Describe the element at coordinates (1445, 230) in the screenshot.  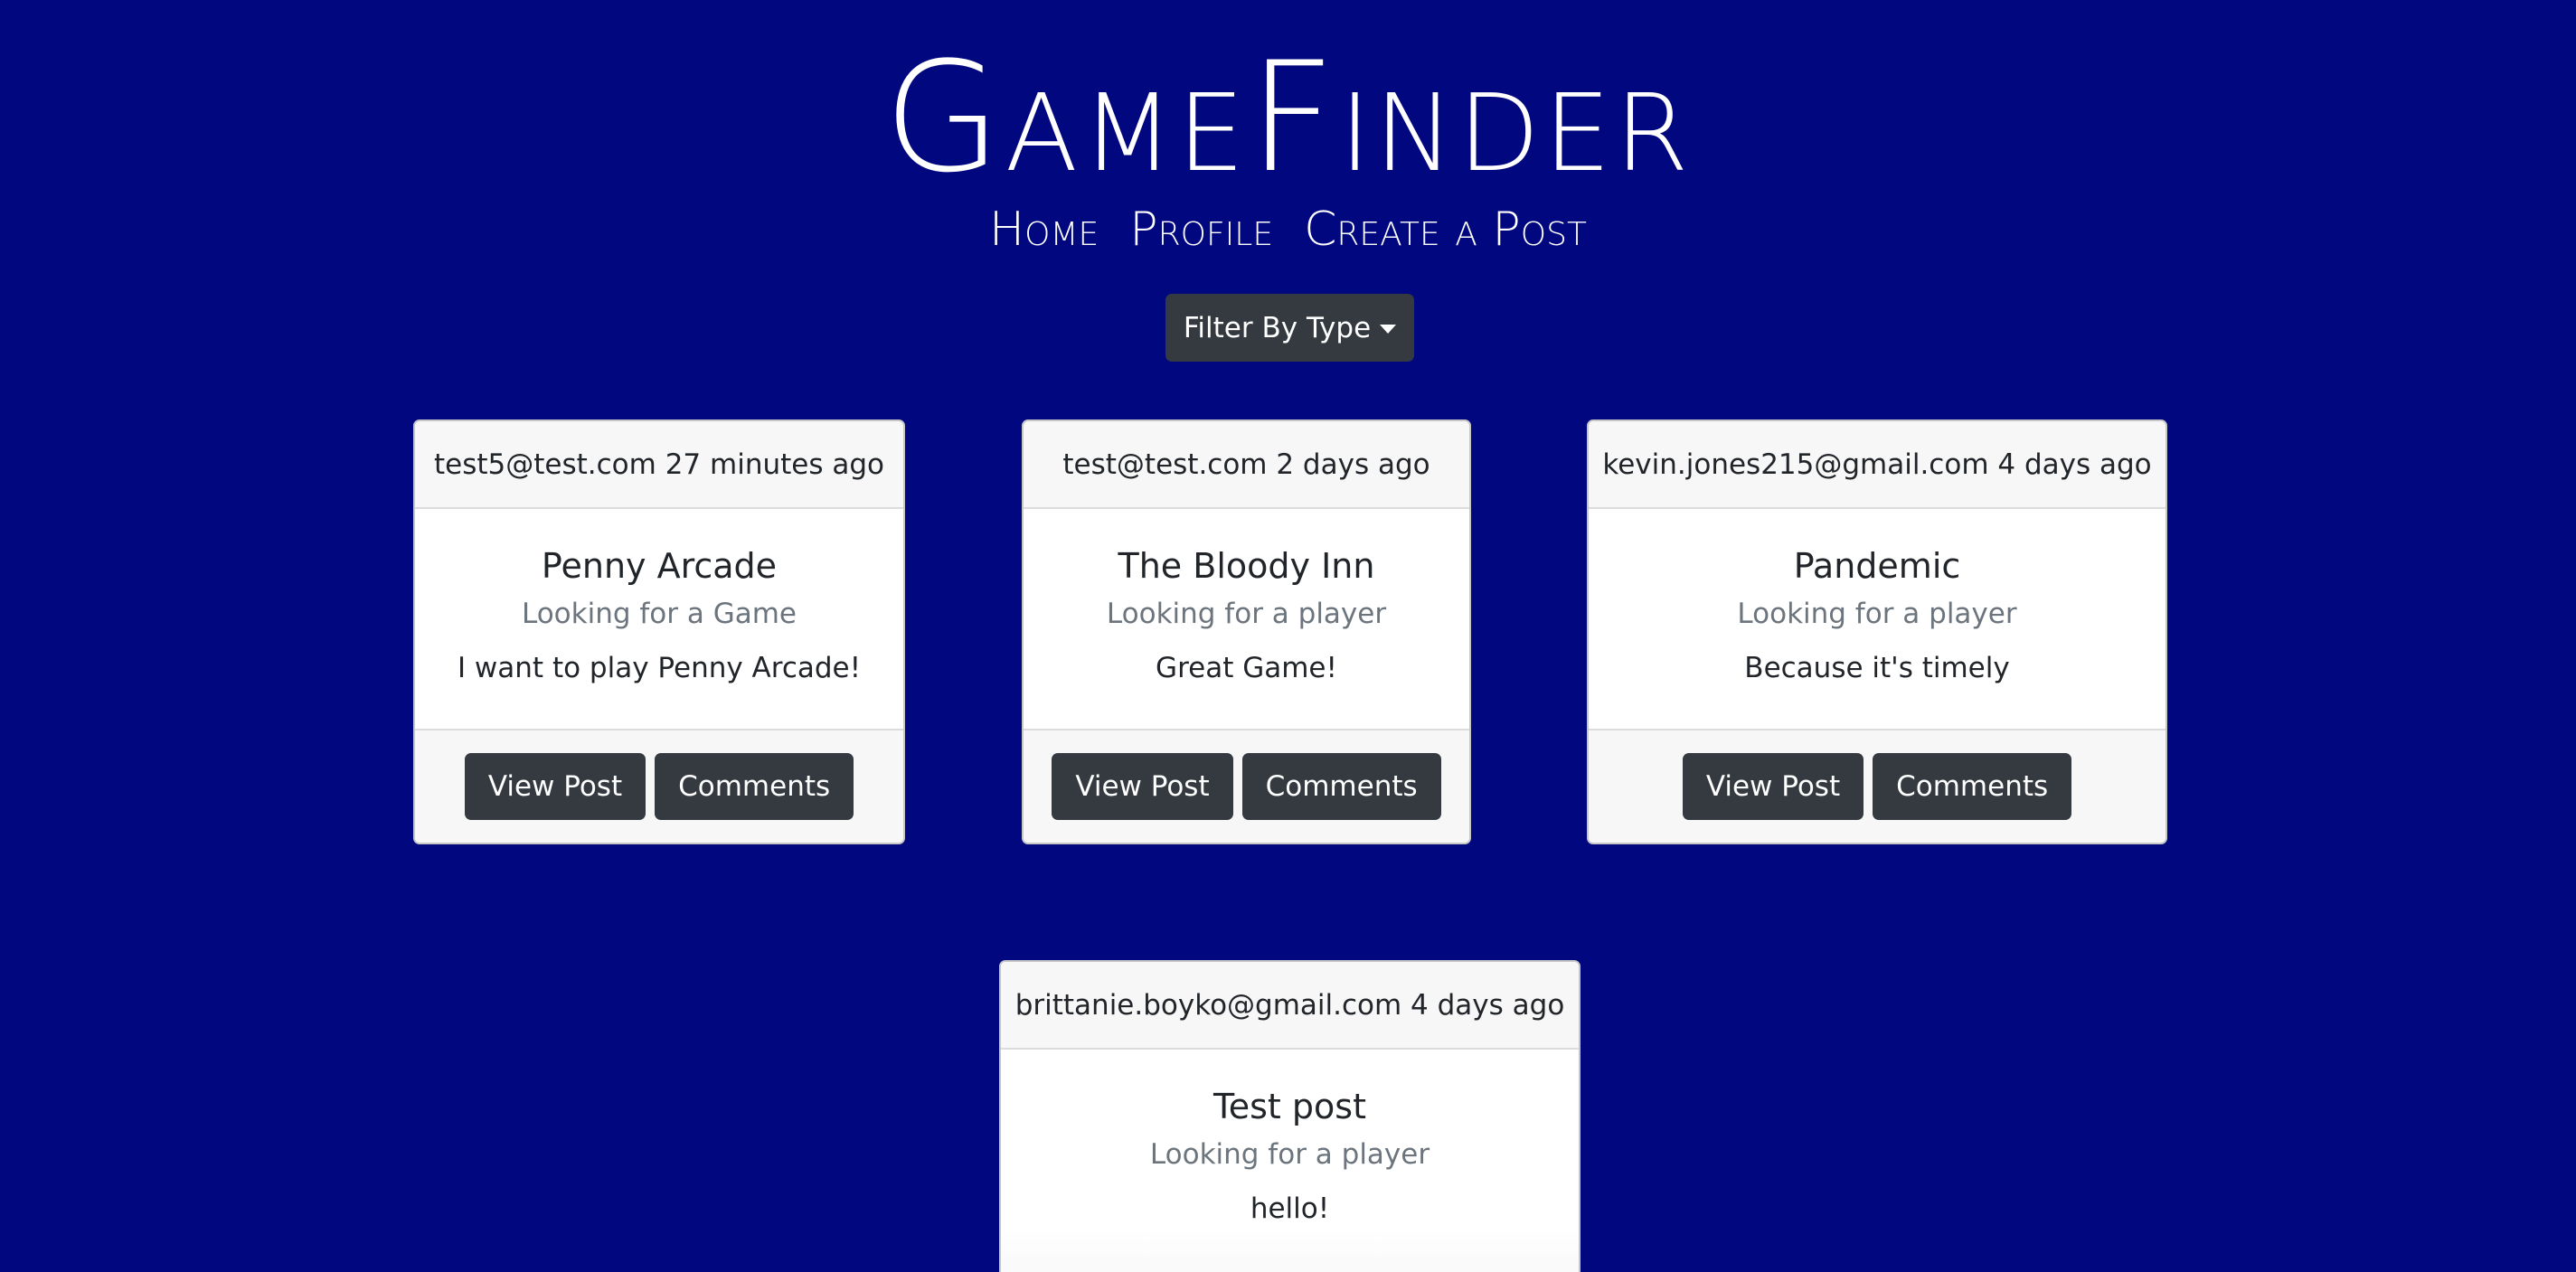
I see `nav-create-post-link: Create a Post` at that location.